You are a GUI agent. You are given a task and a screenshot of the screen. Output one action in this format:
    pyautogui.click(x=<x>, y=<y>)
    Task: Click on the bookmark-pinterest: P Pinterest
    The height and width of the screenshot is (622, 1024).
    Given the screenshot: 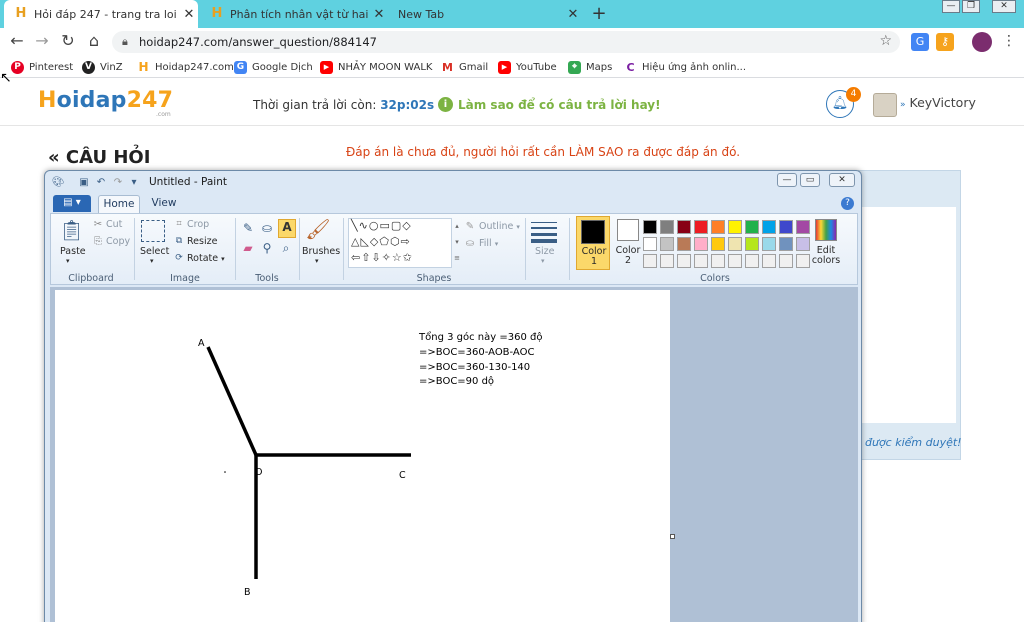 What is the action you would take?
    pyautogui.click(x=42, y=67)
    